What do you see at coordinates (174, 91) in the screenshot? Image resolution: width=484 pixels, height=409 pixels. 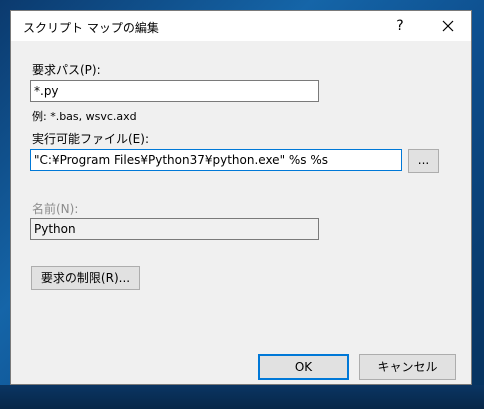 I see `request-path-input: *.py` at bounding box center [174, 91].